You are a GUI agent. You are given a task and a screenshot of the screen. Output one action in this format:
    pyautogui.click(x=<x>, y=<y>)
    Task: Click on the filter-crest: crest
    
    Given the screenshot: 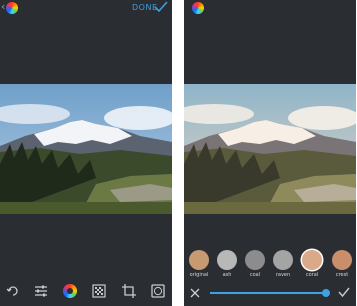 What is the action you would take?
    pyautogui.click(x=342, y=265)
    